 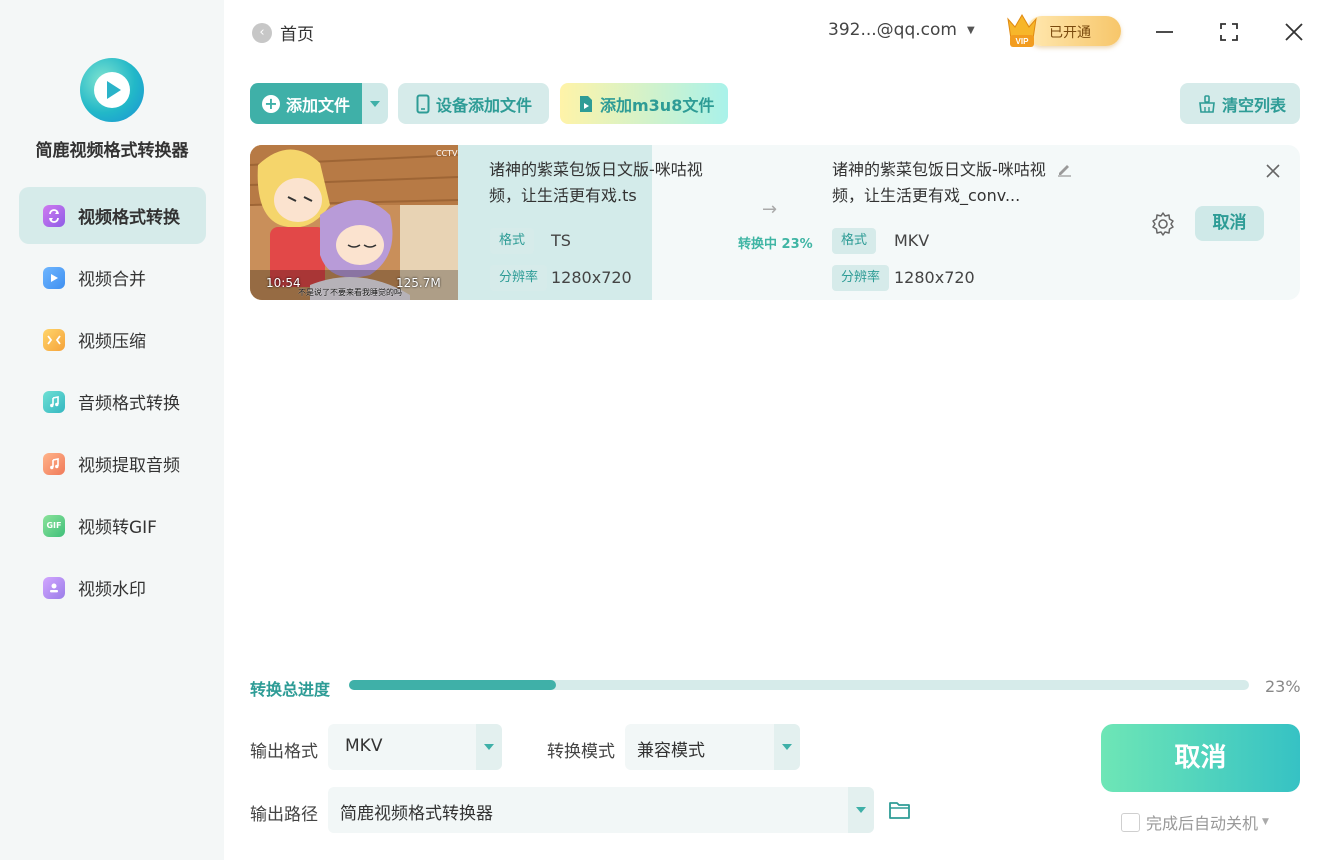 I want to click on sidebar-item-label: 视频提取音频, so click(x=129, y=466).